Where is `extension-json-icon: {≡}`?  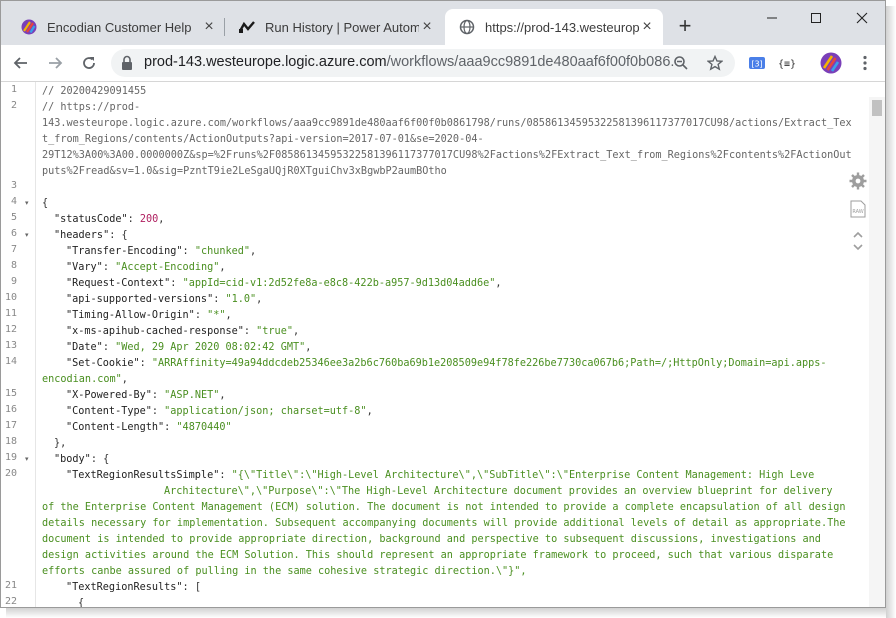
extension-json-icon: {≡} is located at coordinates (787, 63).